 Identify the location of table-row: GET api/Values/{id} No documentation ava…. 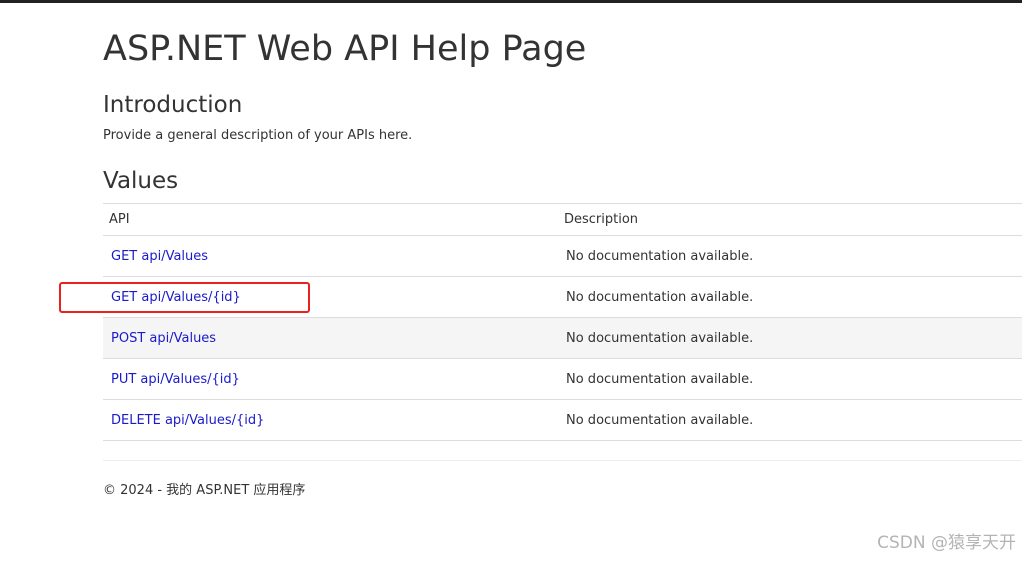
(562, 297).